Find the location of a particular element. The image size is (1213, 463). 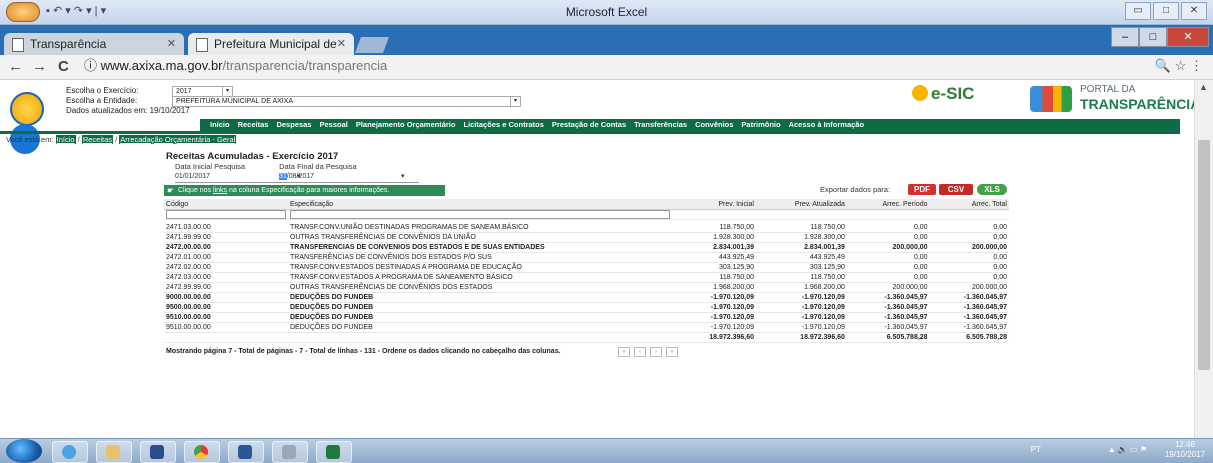

col-codigo: Código is located at coordinates (226, 204).